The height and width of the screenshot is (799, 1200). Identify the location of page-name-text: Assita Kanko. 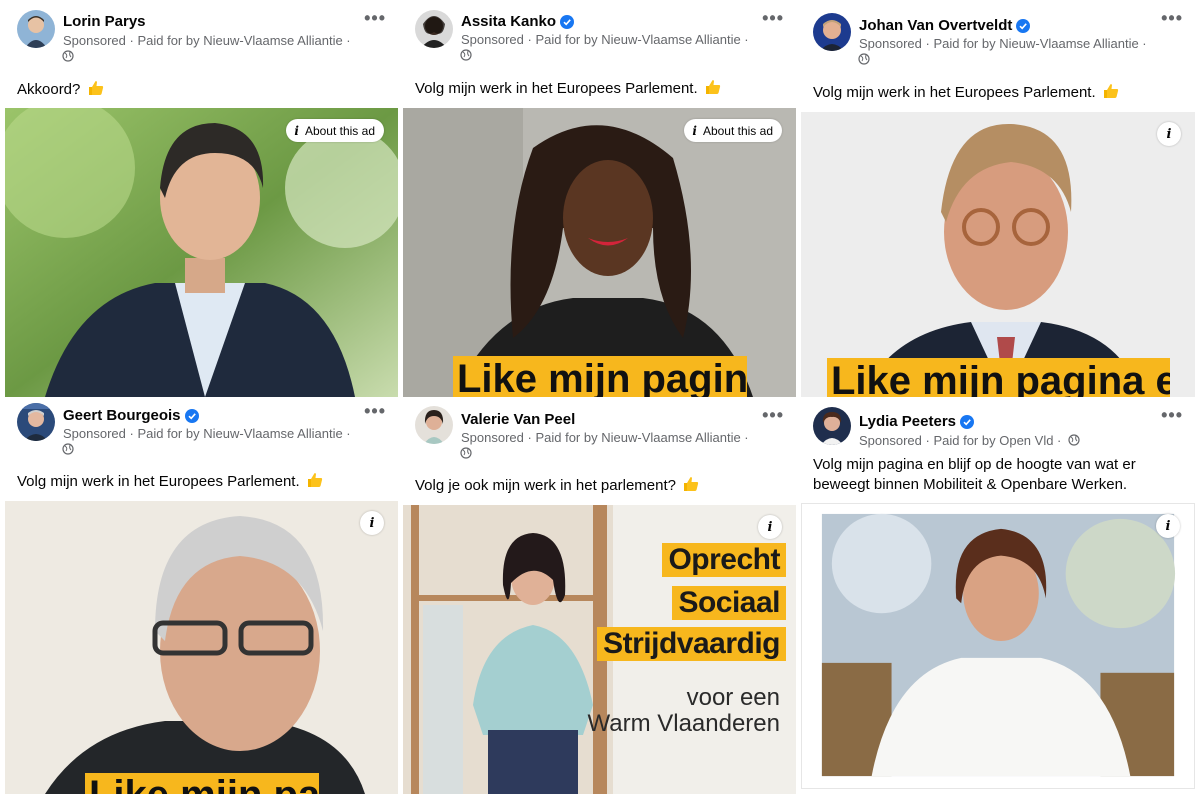
(508, 21).